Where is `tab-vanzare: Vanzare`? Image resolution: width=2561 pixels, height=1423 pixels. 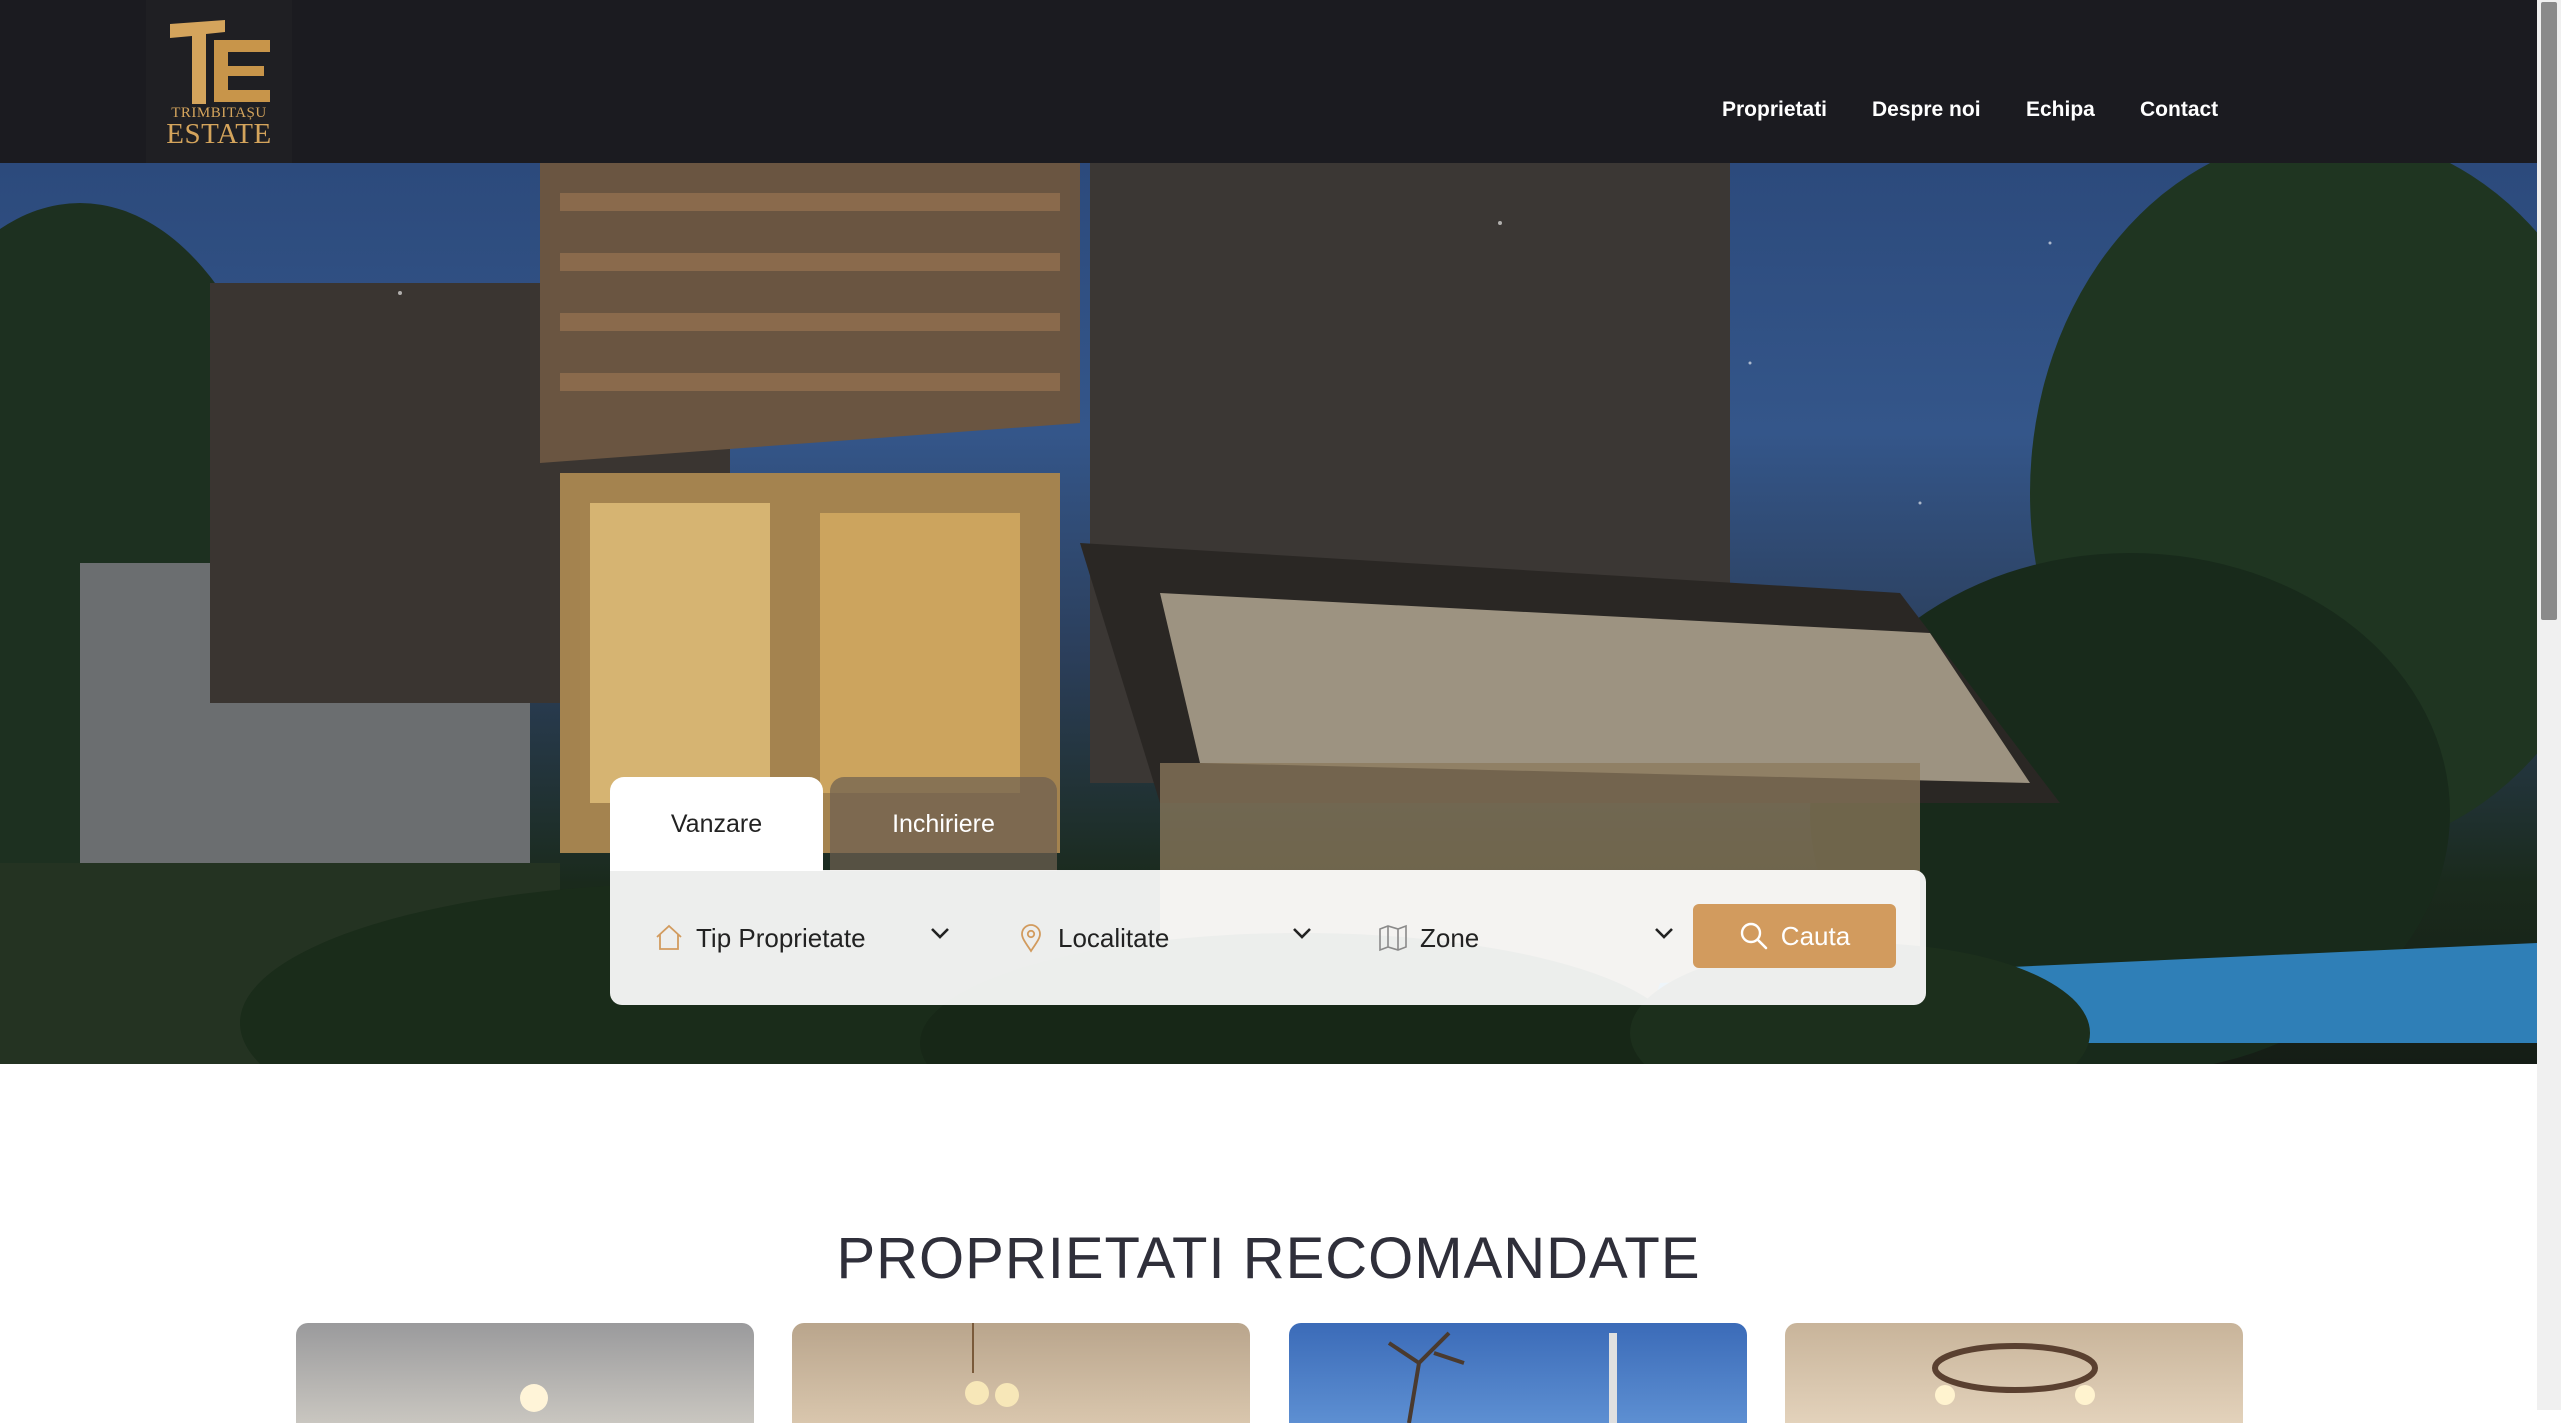 tab-vanzare: Vanzare is located at coordinates (716, 824).